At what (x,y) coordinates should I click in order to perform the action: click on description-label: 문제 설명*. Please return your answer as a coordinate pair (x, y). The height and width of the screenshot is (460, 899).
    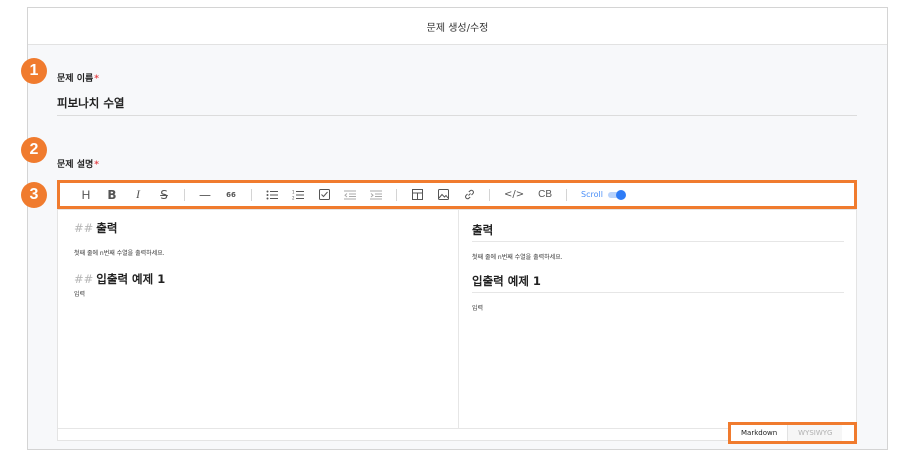
    Looking at the image, I should click on (78, 163).